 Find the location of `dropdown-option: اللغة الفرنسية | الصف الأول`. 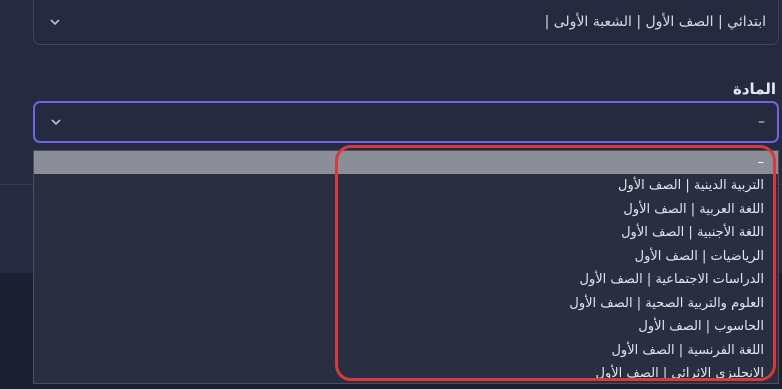

dropdown-option: اللغة الفرنسية | الصف الأول is located at coordinates (406, 351).